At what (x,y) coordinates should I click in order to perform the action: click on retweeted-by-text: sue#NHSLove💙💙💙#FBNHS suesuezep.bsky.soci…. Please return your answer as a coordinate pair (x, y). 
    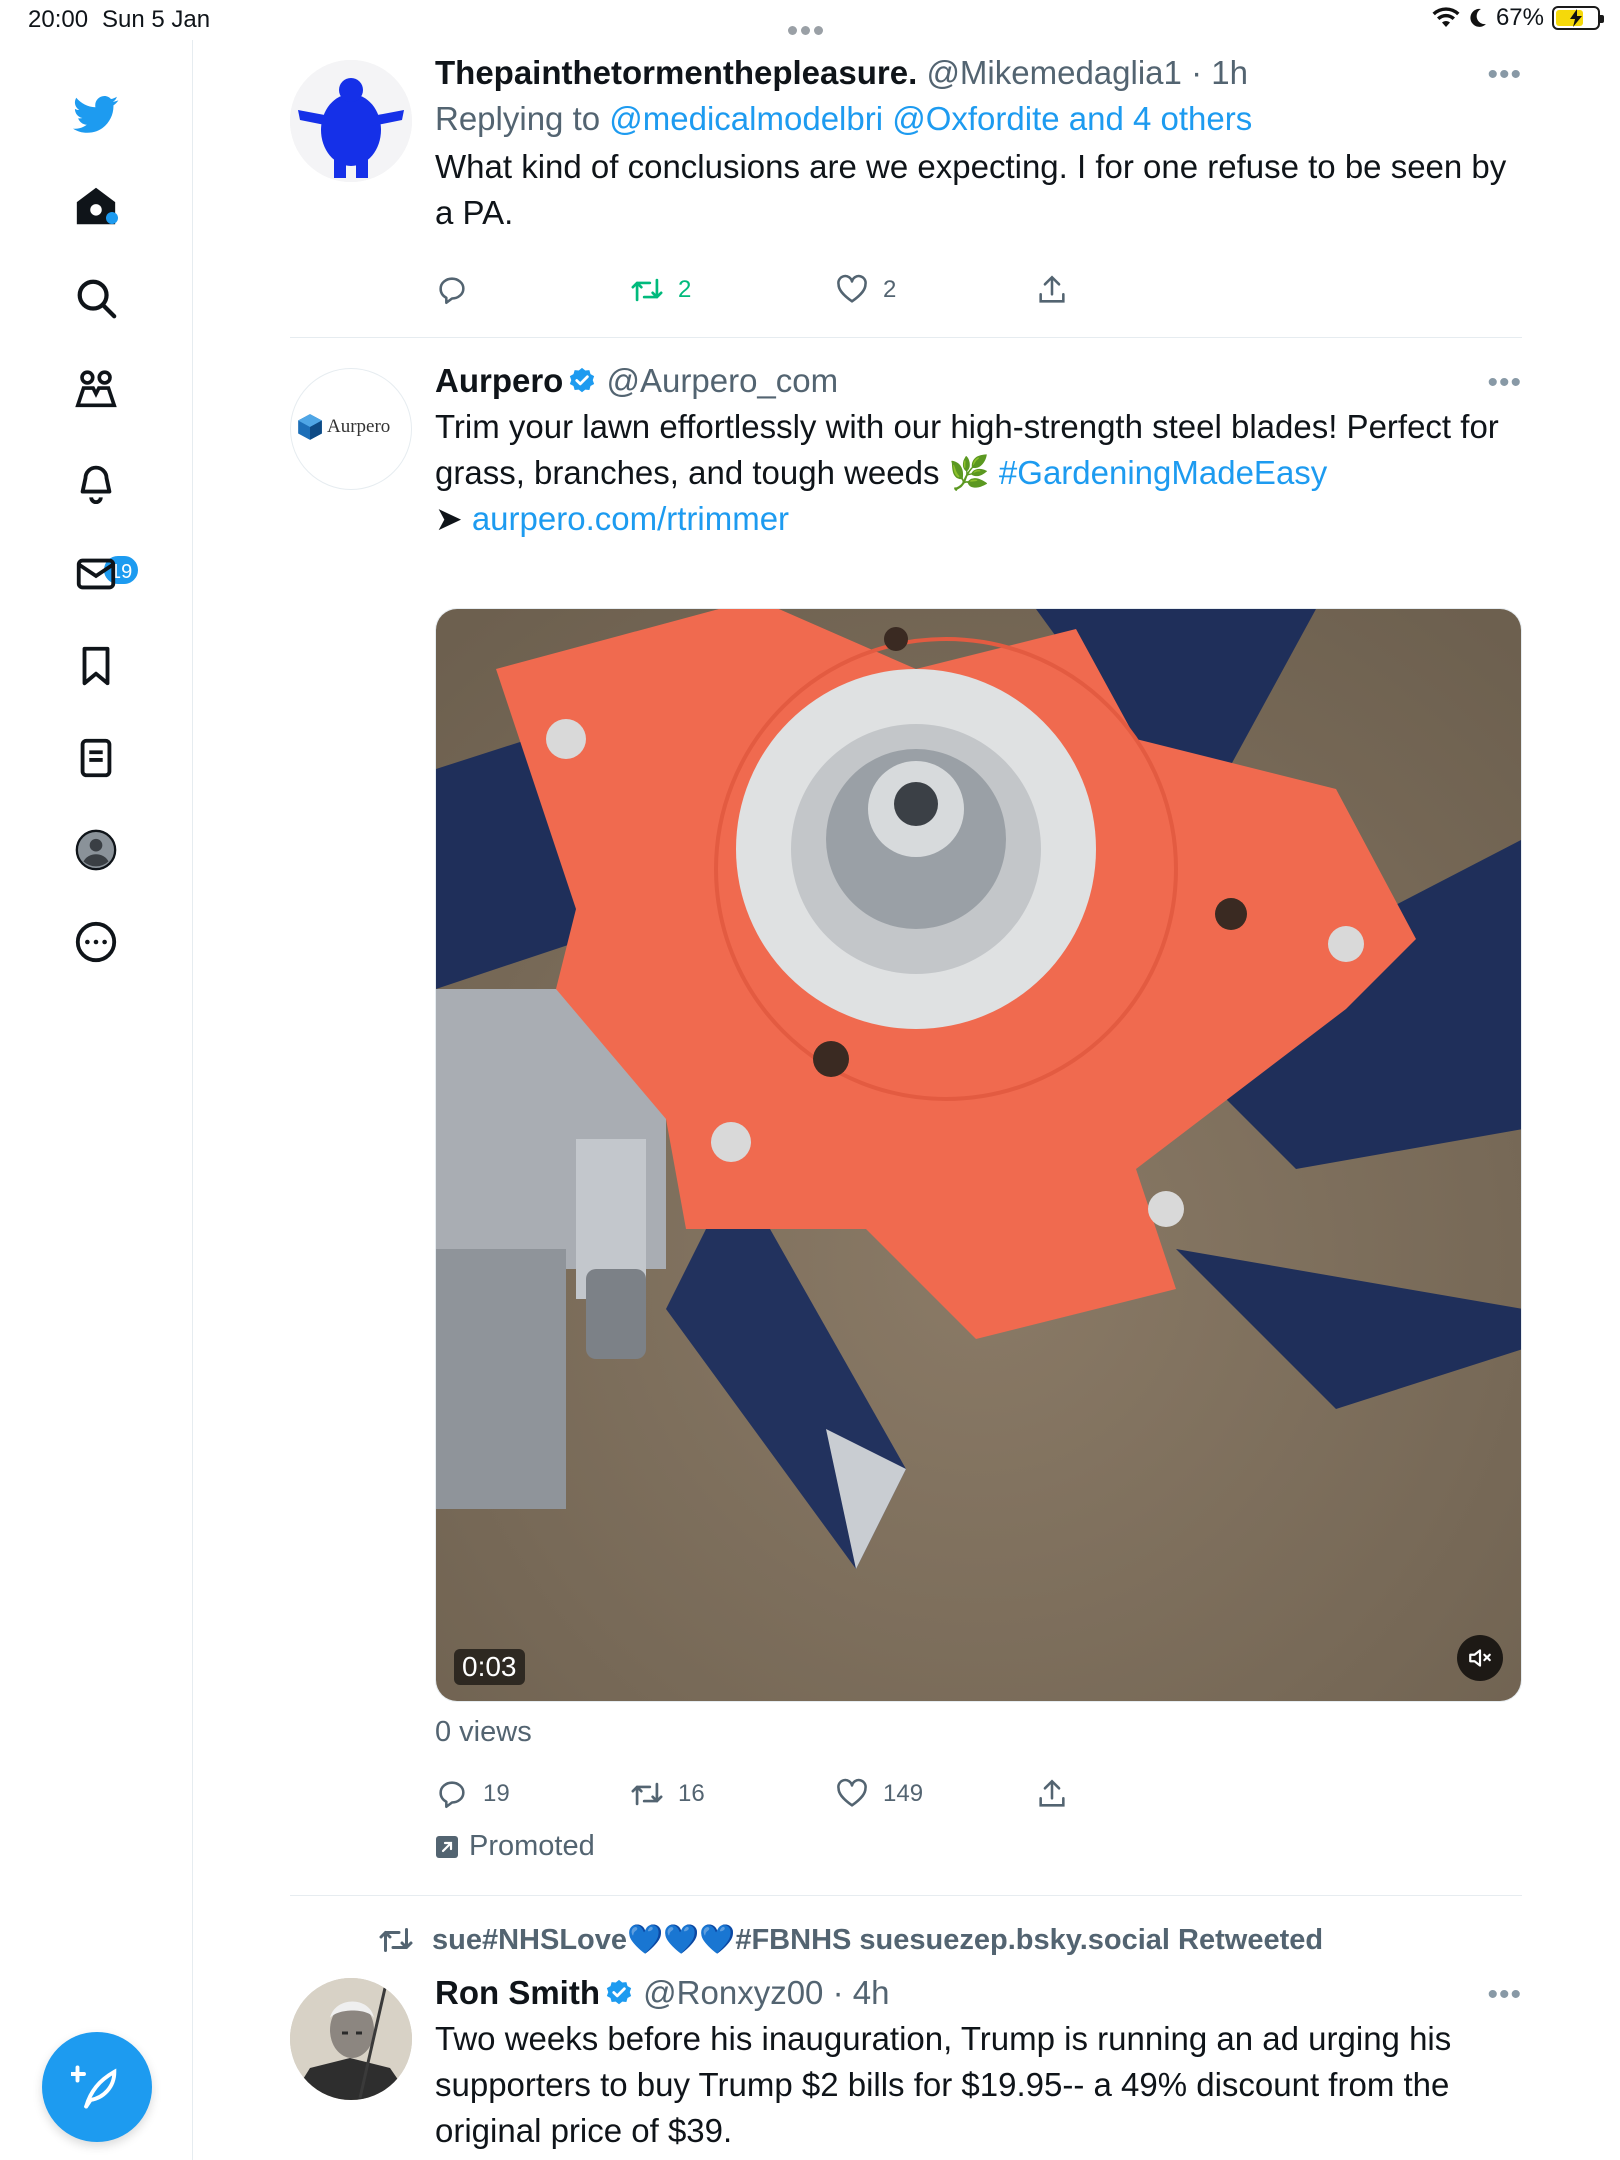
    Looking at the image, I should click on (878, 1940).